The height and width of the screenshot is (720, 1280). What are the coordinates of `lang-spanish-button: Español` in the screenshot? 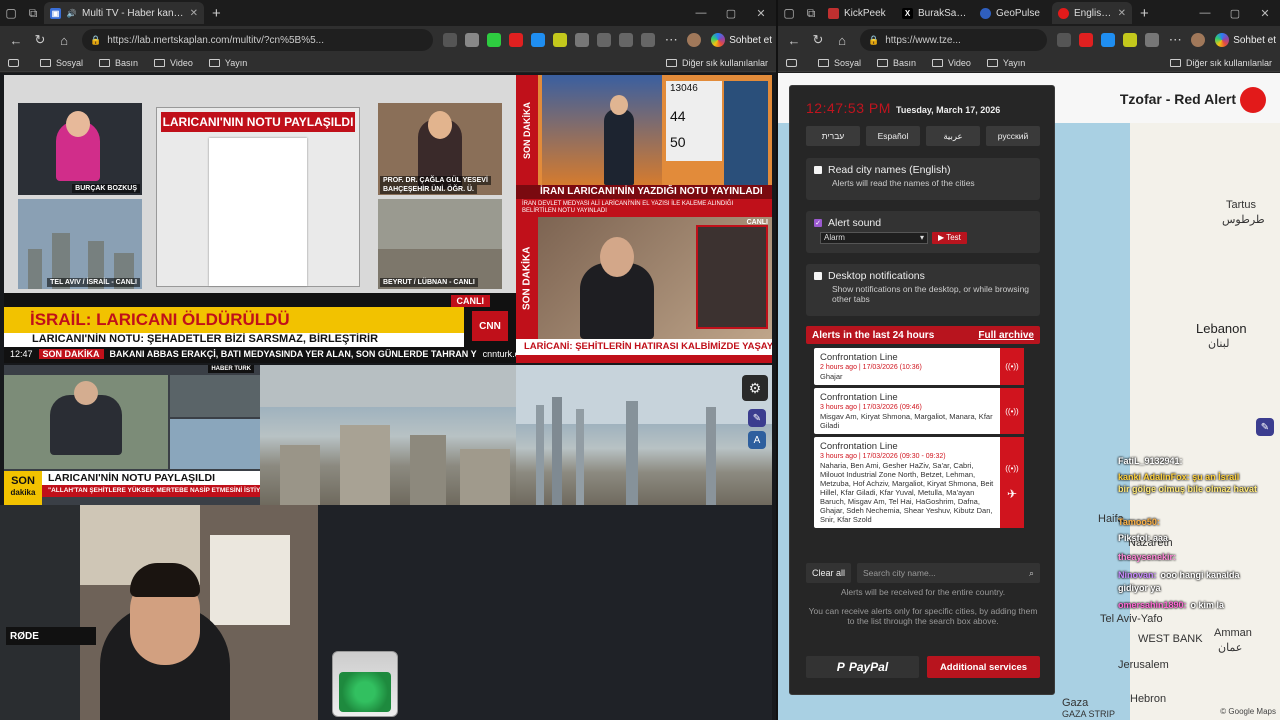 It's located at (893, 136).